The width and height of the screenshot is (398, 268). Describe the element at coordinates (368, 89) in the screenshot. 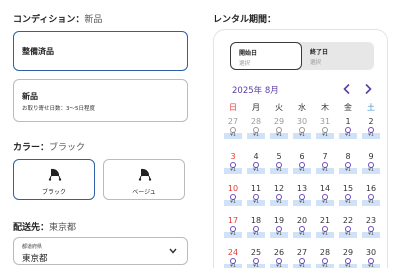

I see `chevron-right-icon` at that location.